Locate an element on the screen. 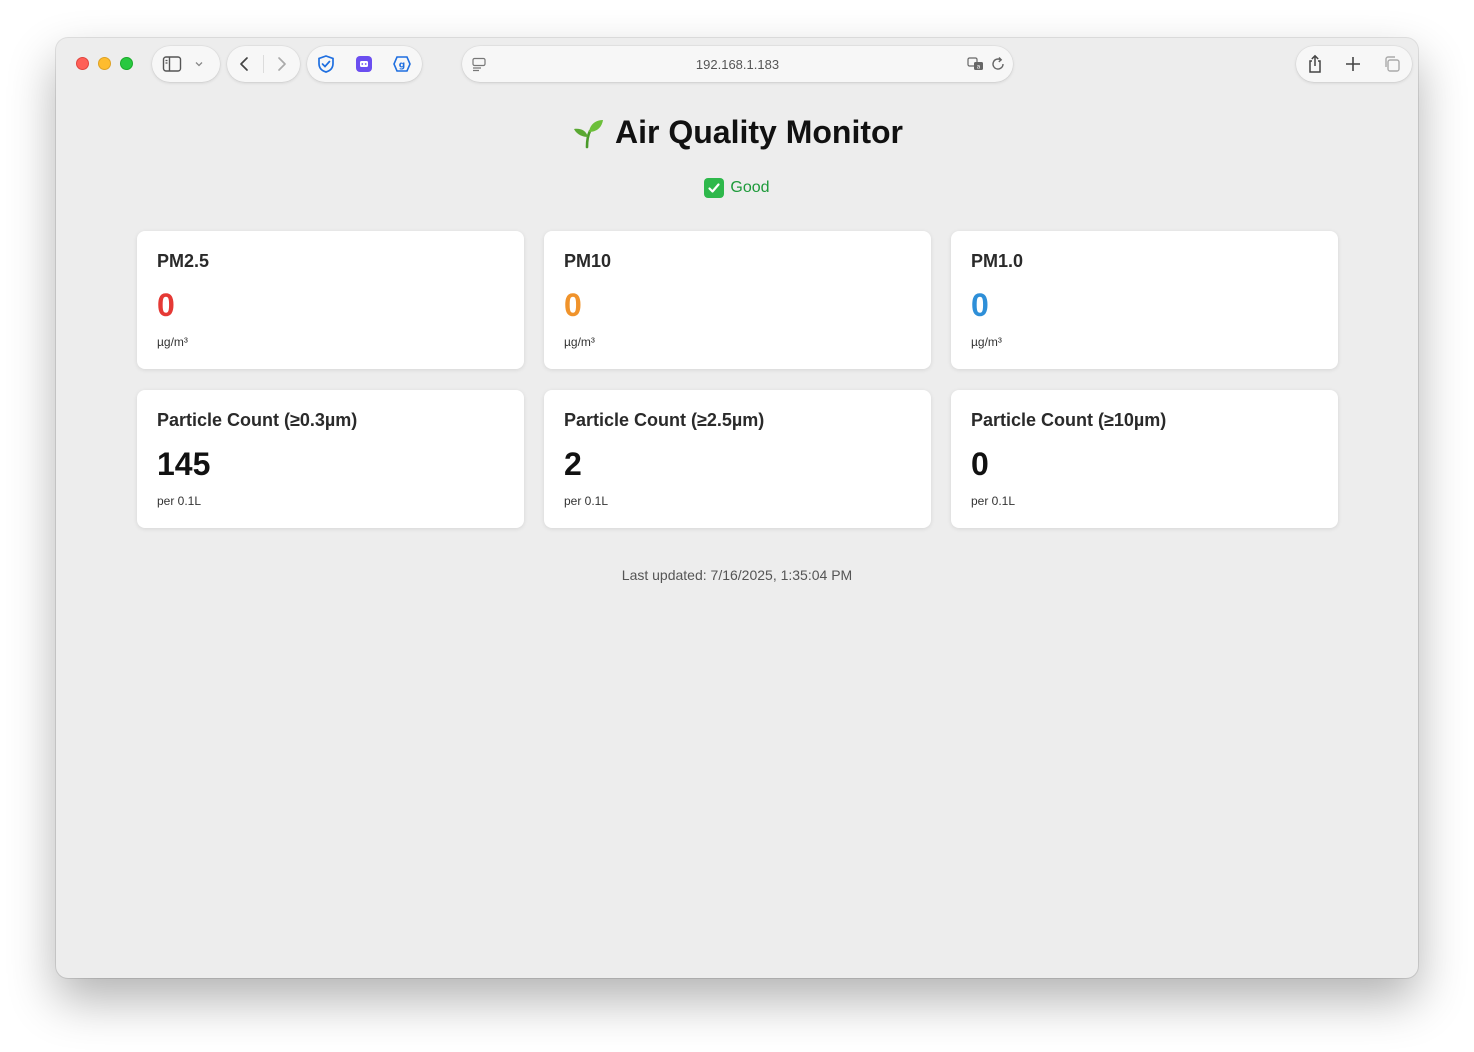  maximize-window-button is located at coordinates (126, 63).